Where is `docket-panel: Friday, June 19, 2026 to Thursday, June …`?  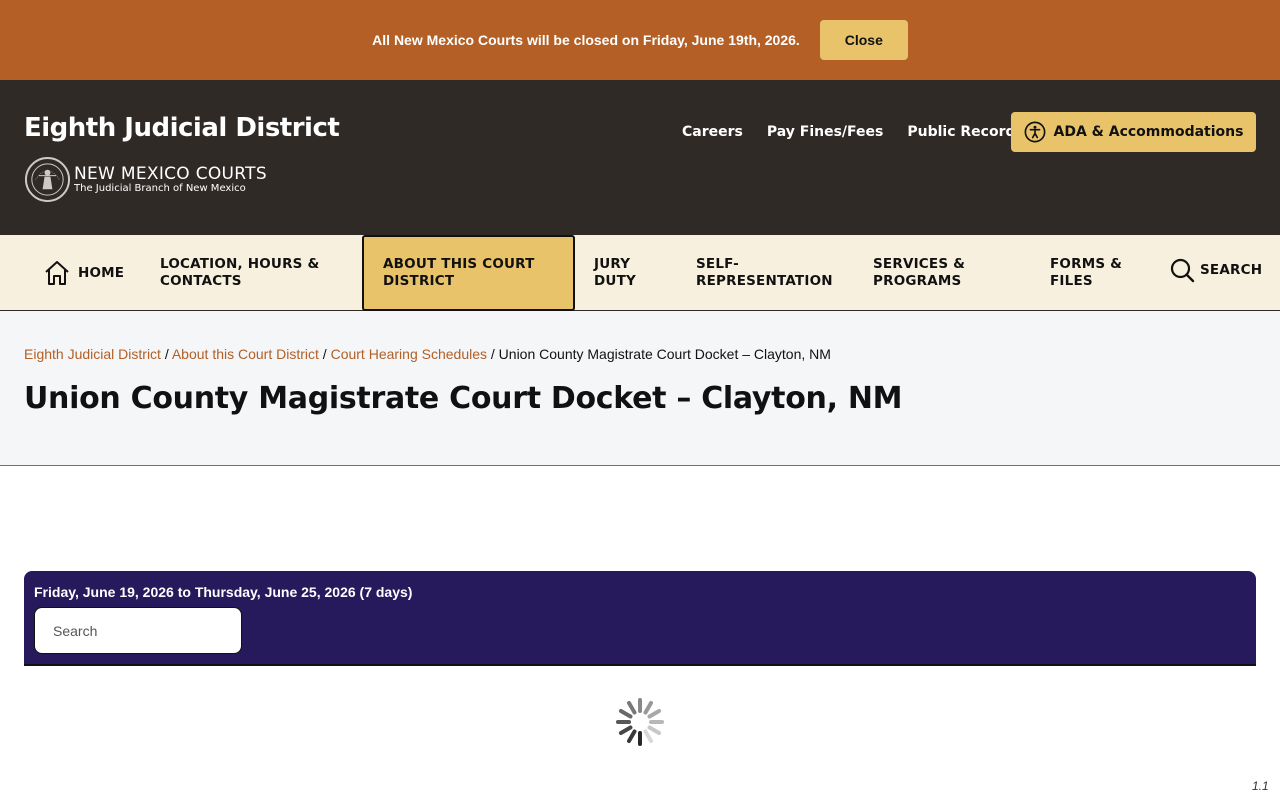 docket-panel: Friday, June 19, 2026 to Thursday, June … is located at coordinates (640, 618).